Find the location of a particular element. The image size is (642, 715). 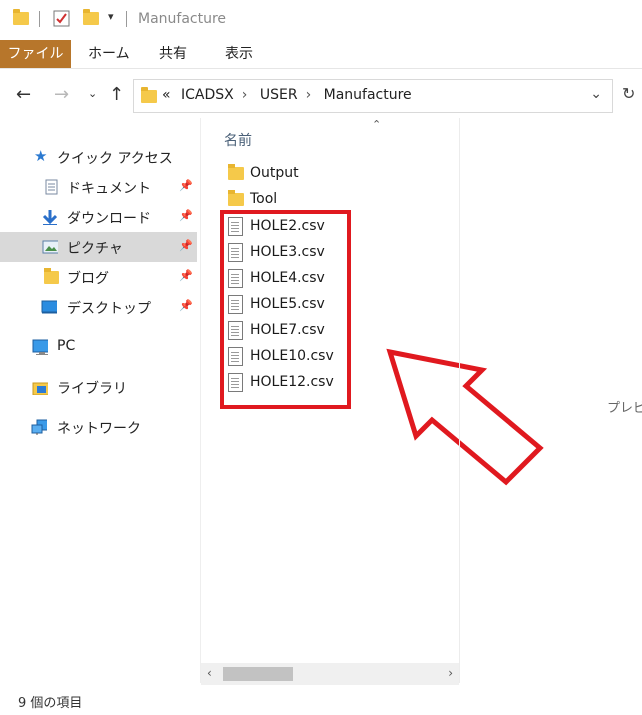

horizontal-scrollbar: ‹ › is located at coordinates (330, 674).